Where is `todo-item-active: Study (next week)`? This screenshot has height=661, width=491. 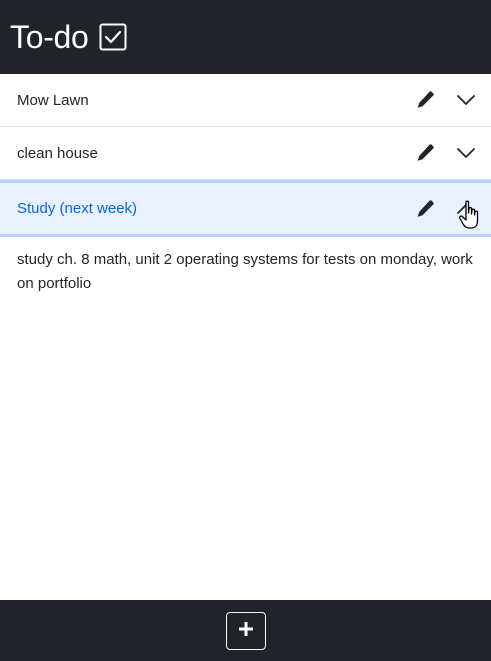
todo-item-active: Study (next week) is located at coordinates (245, 208).